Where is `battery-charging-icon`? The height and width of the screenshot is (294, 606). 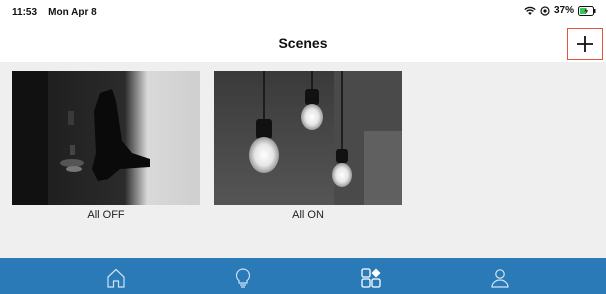
battery-charging-icon is located at coordinates (587, 10).